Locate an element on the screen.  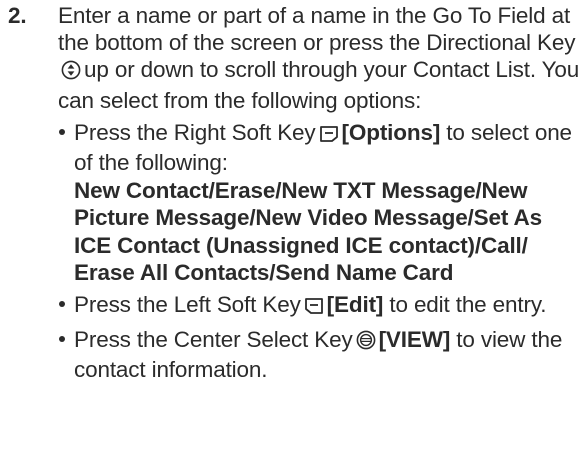
option-bold-label: [VIEW] is located at coordinates (414, 340).